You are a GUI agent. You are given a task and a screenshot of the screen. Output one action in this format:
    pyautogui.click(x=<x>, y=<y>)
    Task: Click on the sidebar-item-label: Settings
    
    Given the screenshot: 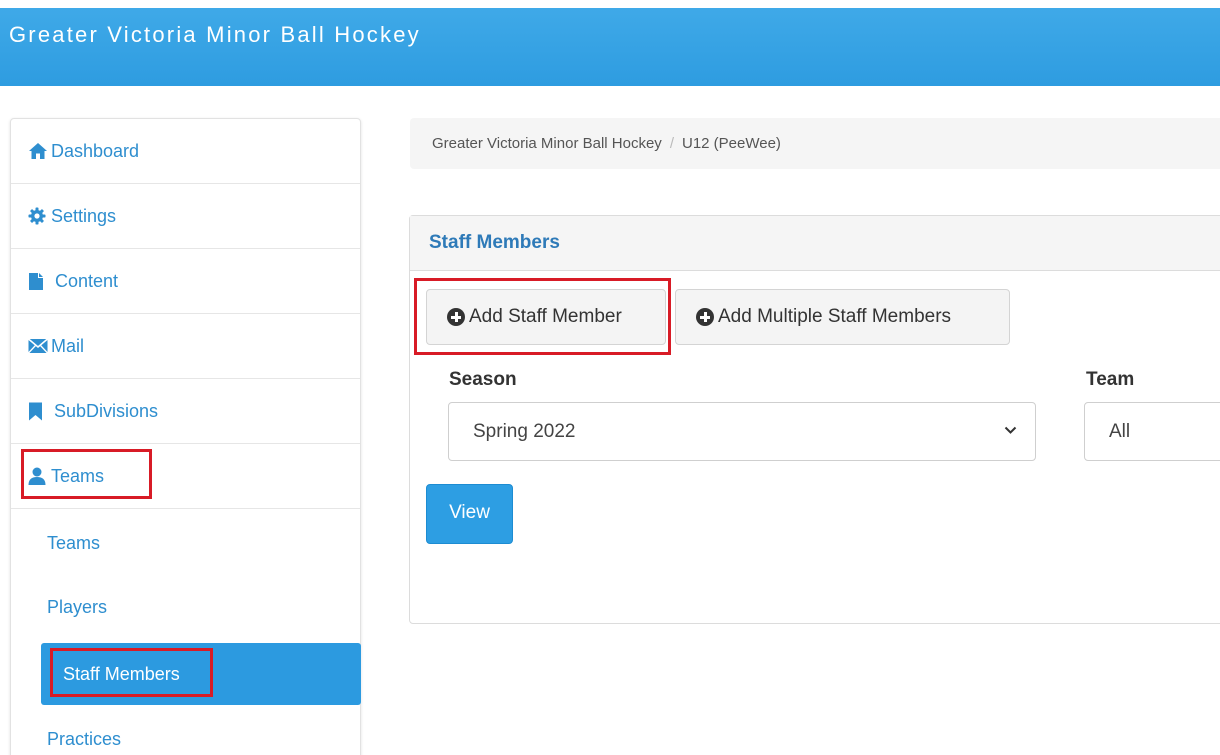 What is the action you would take?
    pyautogui.click(x=84, y=215)
    